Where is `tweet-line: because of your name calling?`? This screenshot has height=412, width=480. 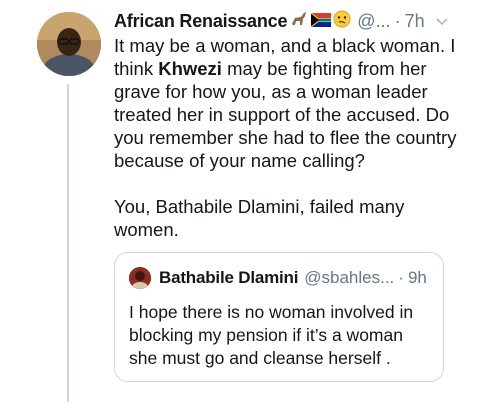 tweet-line: because of your name calling? is located at coordinates (239, 160).